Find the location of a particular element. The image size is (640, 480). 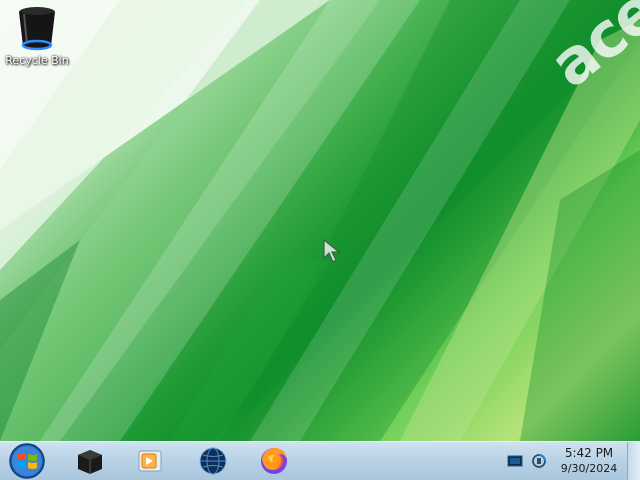

show-desktop-button is located at coordinates (633, 461).